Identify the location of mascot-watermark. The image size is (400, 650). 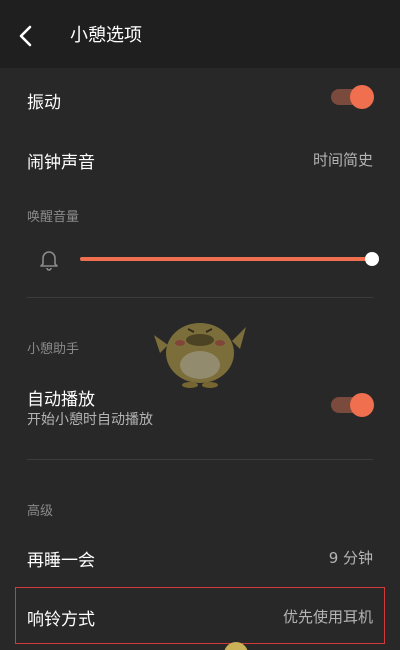
(200, 355).